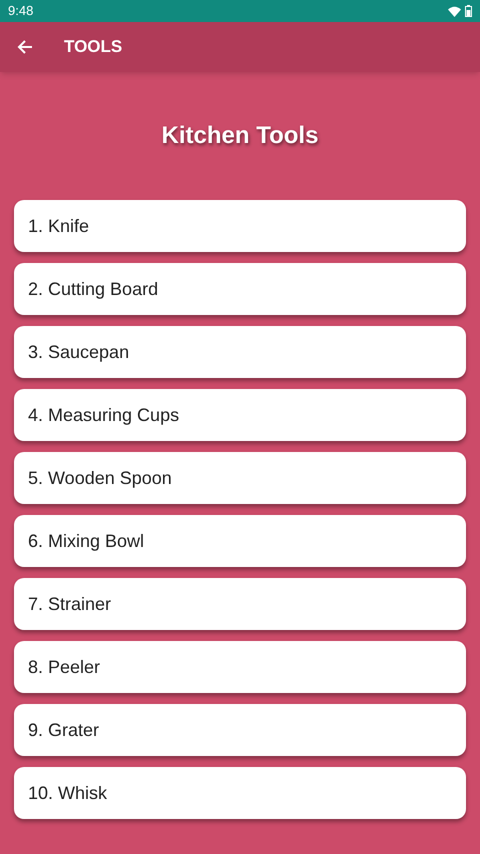  I want to click on list-item: 3. Saucepan, so click(240, 352).